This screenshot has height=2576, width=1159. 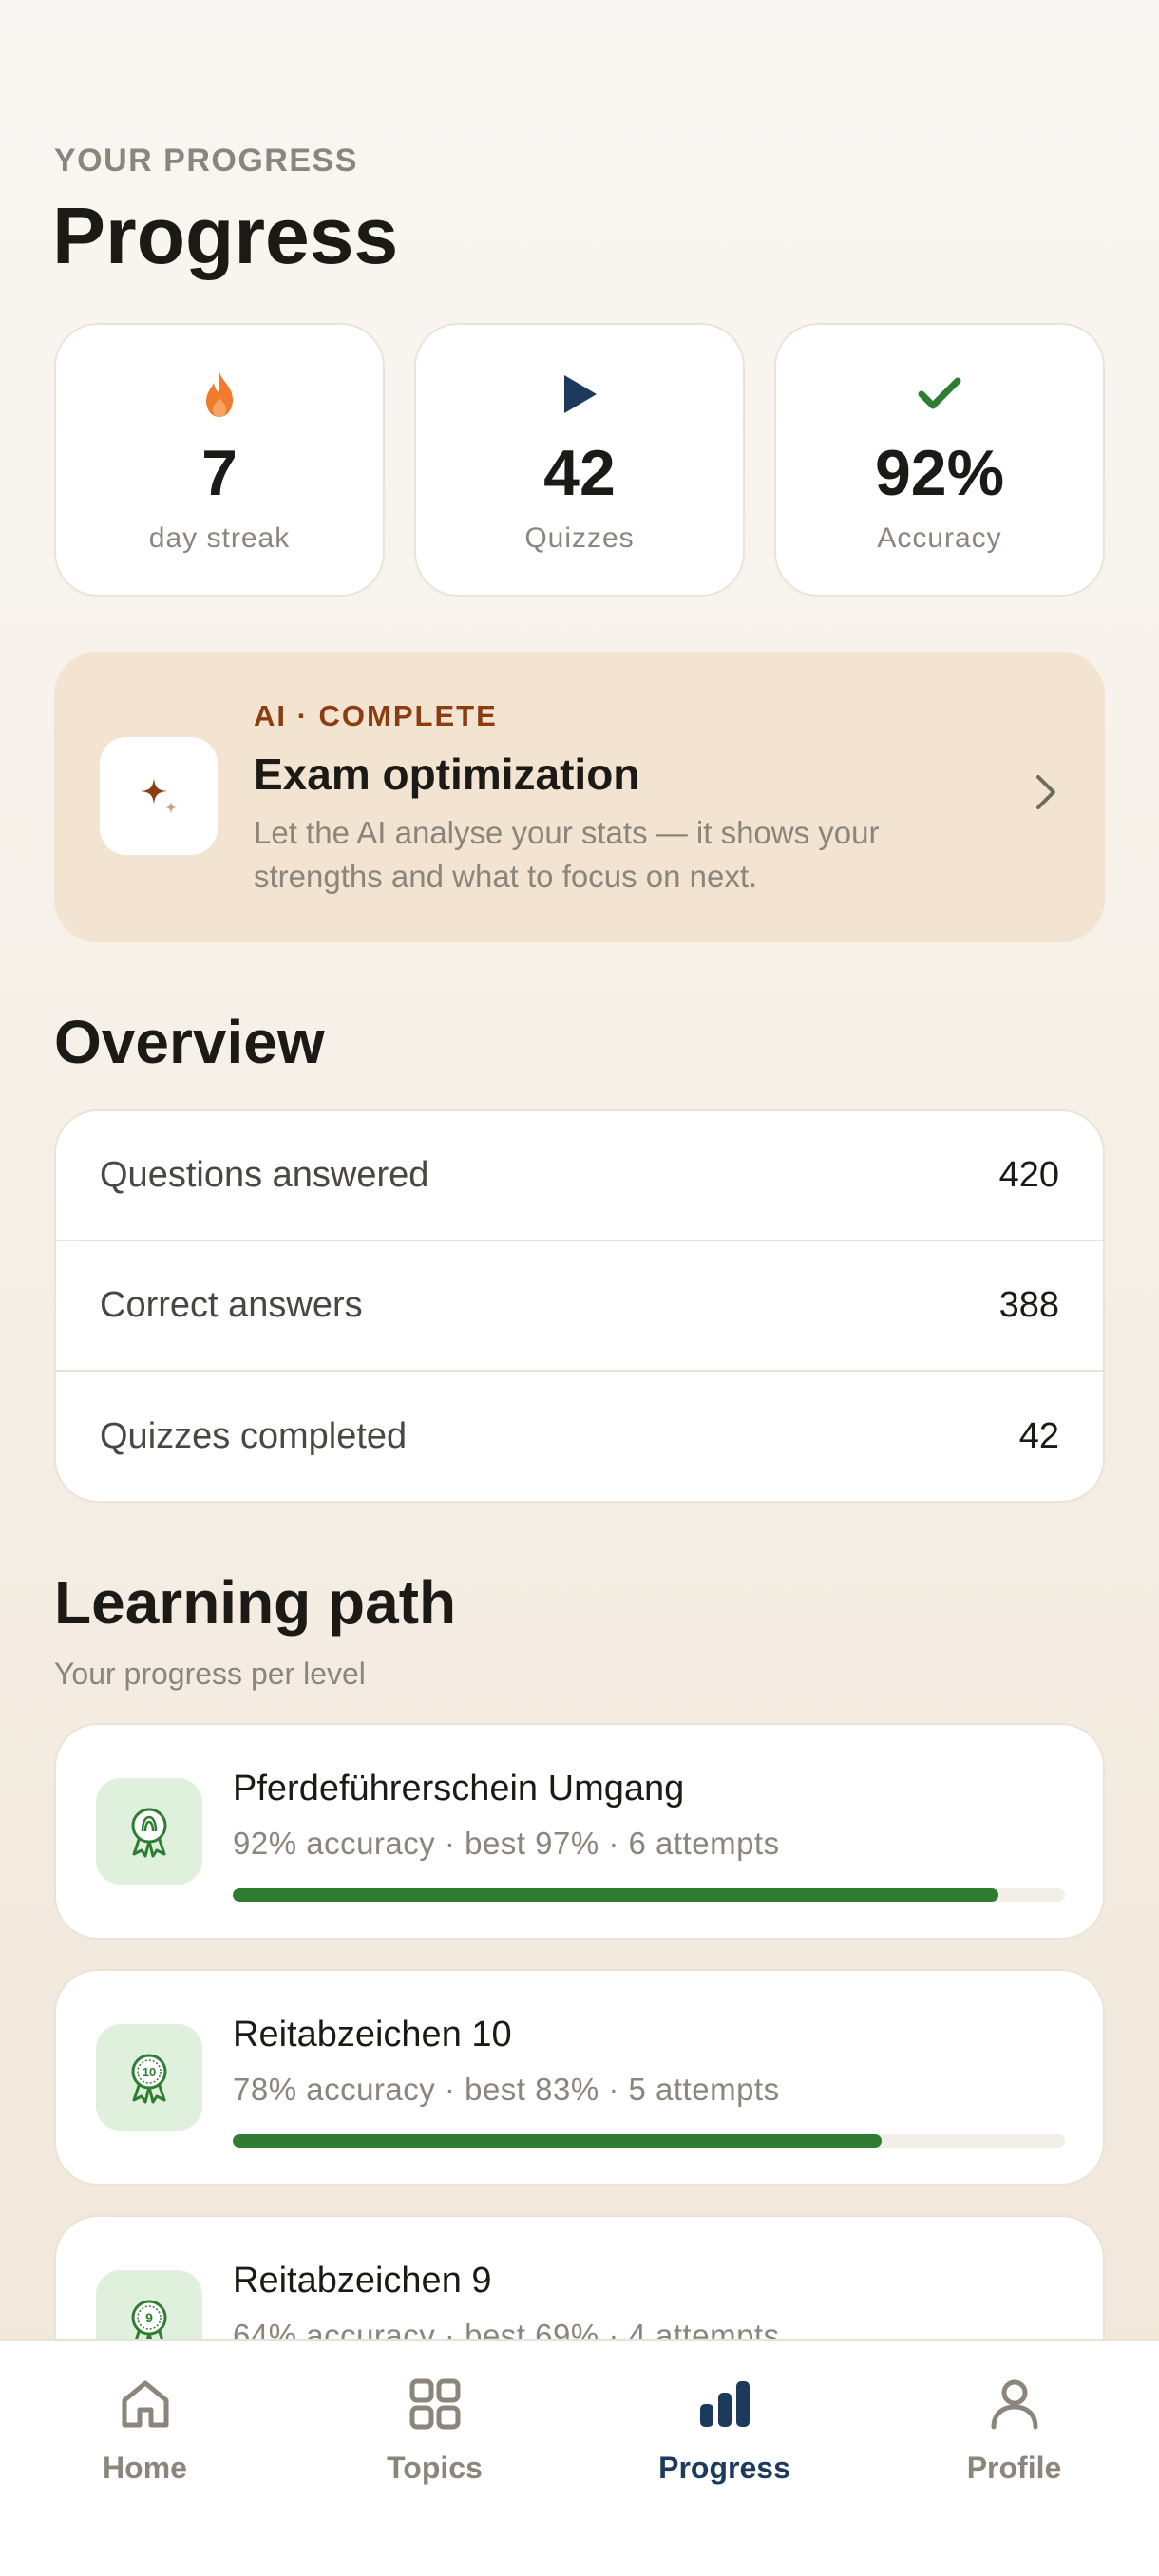 What do you see at coordinates (210, 1674) in the screenshot?
I see `learning-path-subtitle: Your progress per level` at bounding box center [210, 1674].